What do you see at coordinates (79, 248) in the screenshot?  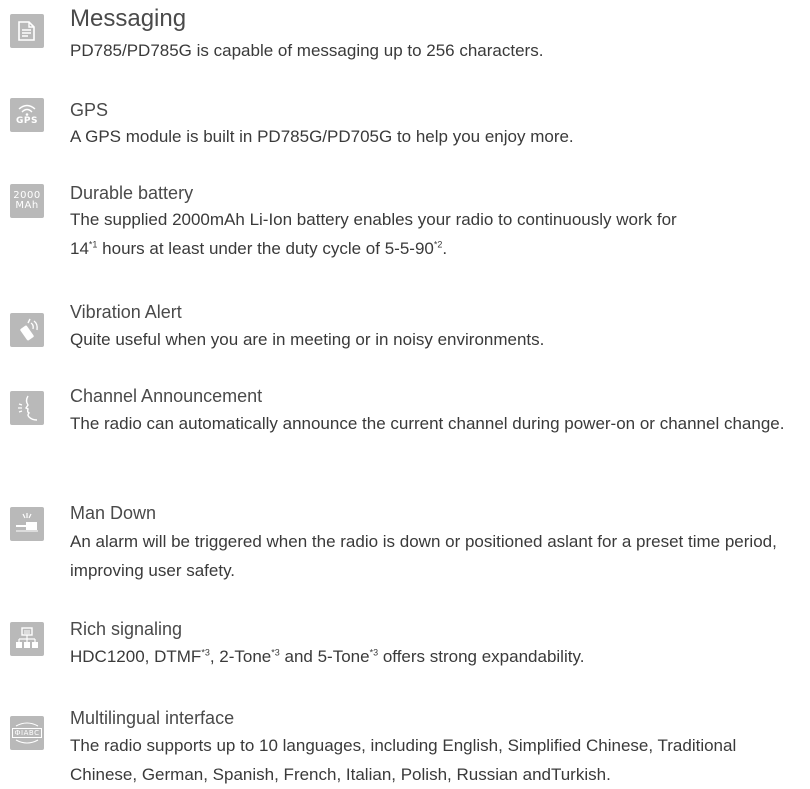 I see `text-fragment: 14` at bounding box center [79, 248].